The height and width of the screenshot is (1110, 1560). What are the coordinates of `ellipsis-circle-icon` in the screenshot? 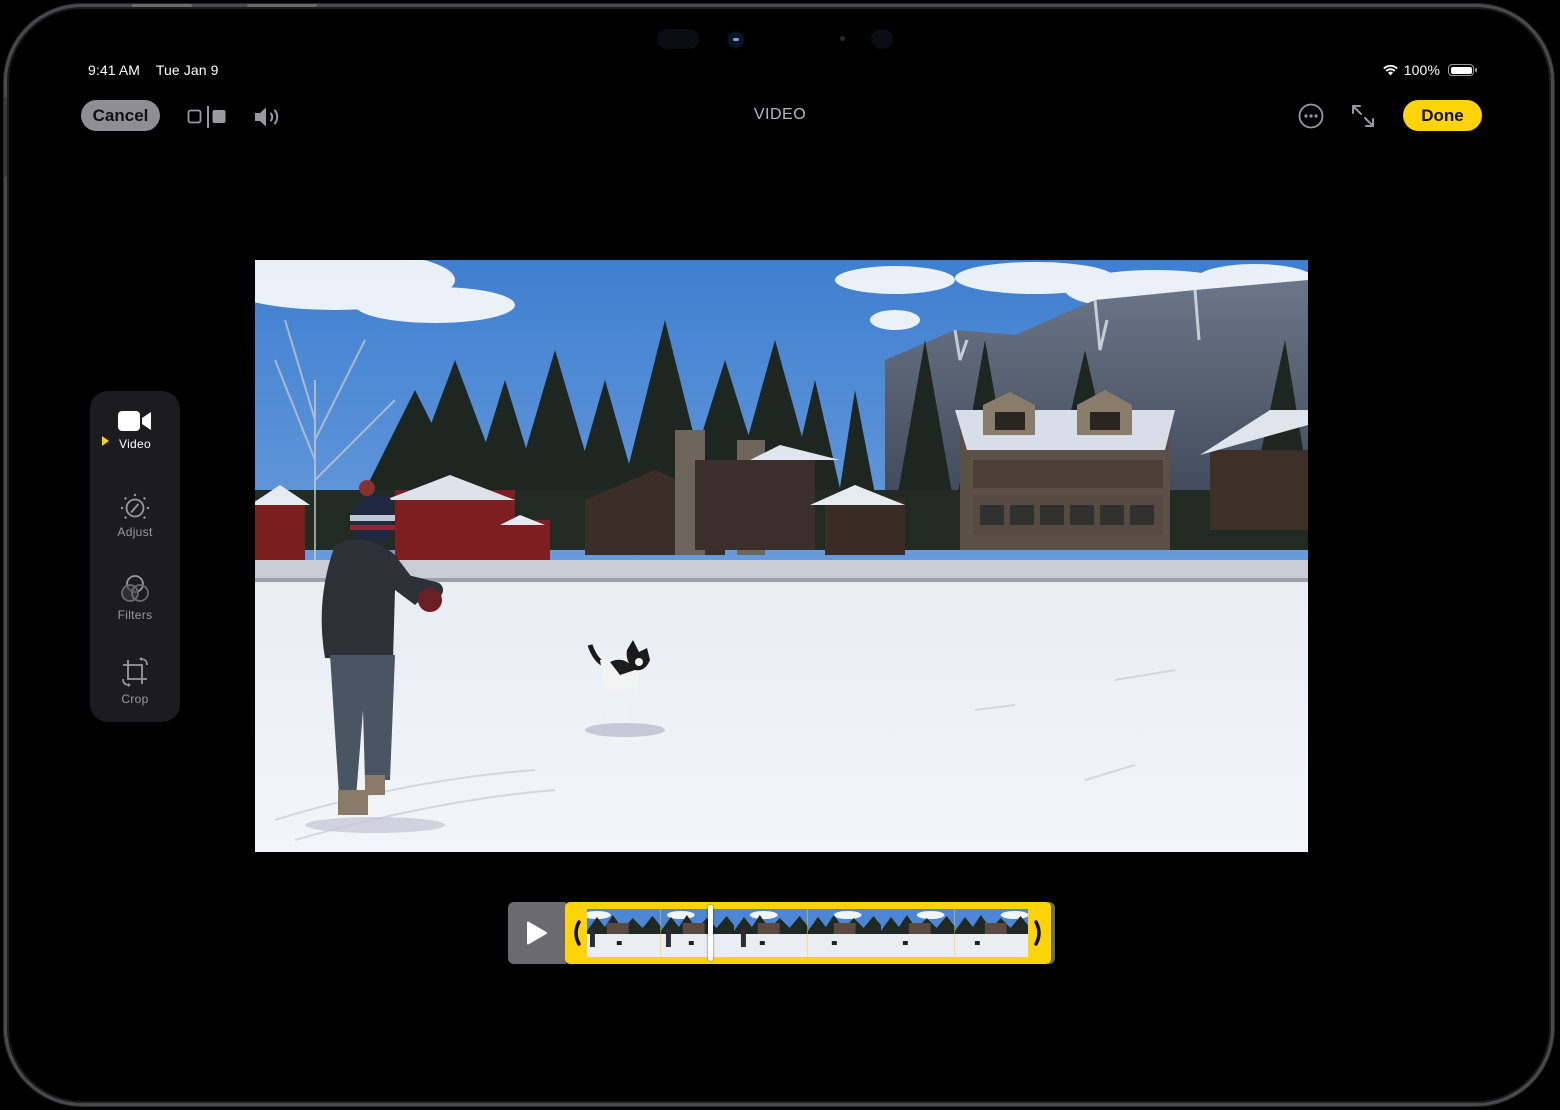 It's located at (1311, 116).